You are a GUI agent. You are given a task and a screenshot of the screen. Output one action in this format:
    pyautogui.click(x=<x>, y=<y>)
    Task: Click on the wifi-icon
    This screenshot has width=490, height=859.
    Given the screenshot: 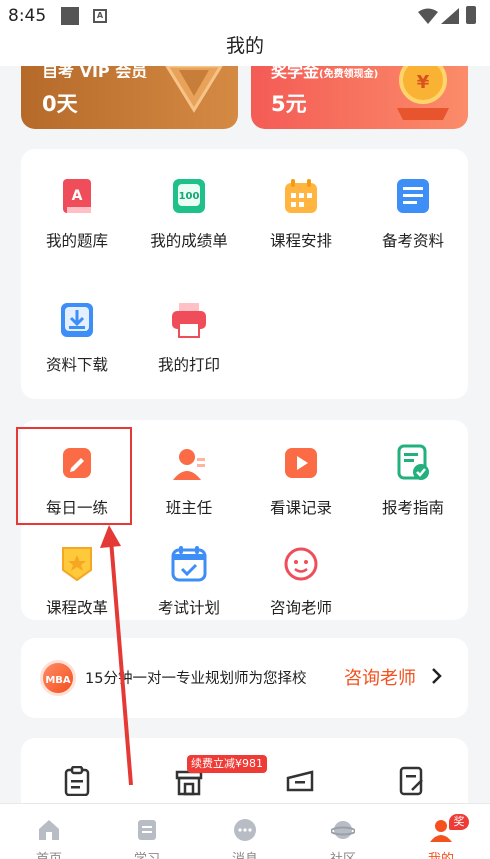 What is the action you would take?
    pyautogui.click(x=428, y=16)
    